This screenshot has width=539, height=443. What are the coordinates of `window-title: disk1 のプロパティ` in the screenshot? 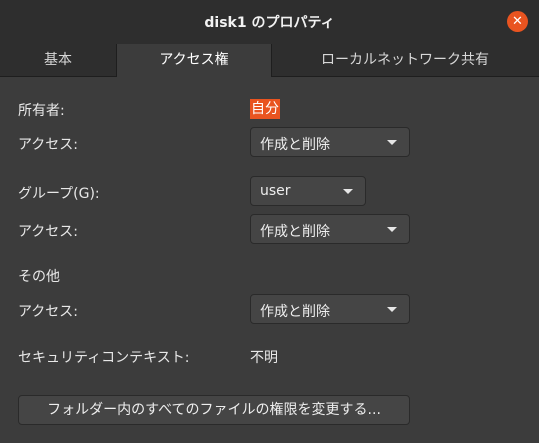 It's located at (269, 23).